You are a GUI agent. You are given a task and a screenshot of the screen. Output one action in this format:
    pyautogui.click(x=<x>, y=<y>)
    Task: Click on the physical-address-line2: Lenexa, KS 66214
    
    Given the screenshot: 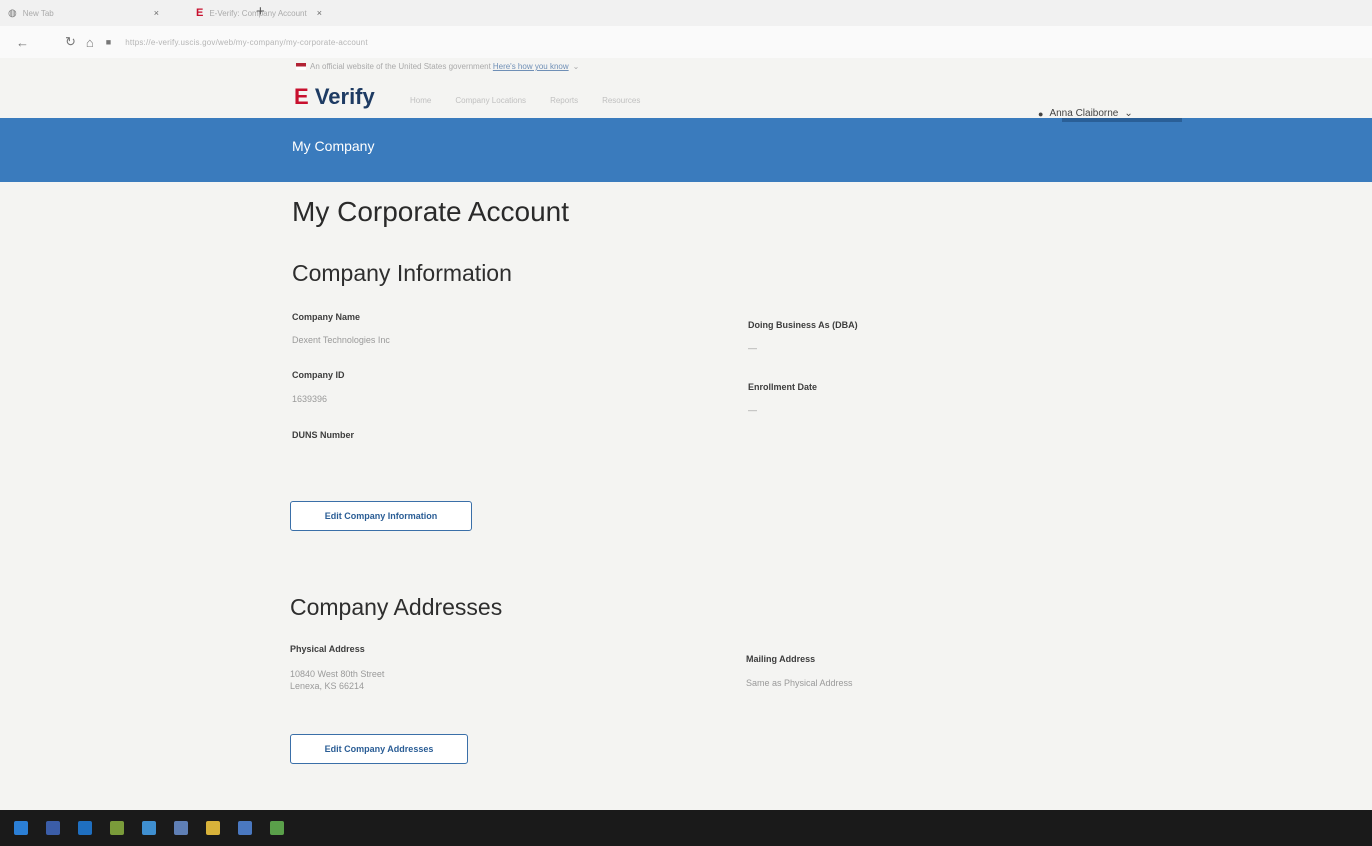 What is the action you would take?
    pyautogui.click(x=327, y=686)
    